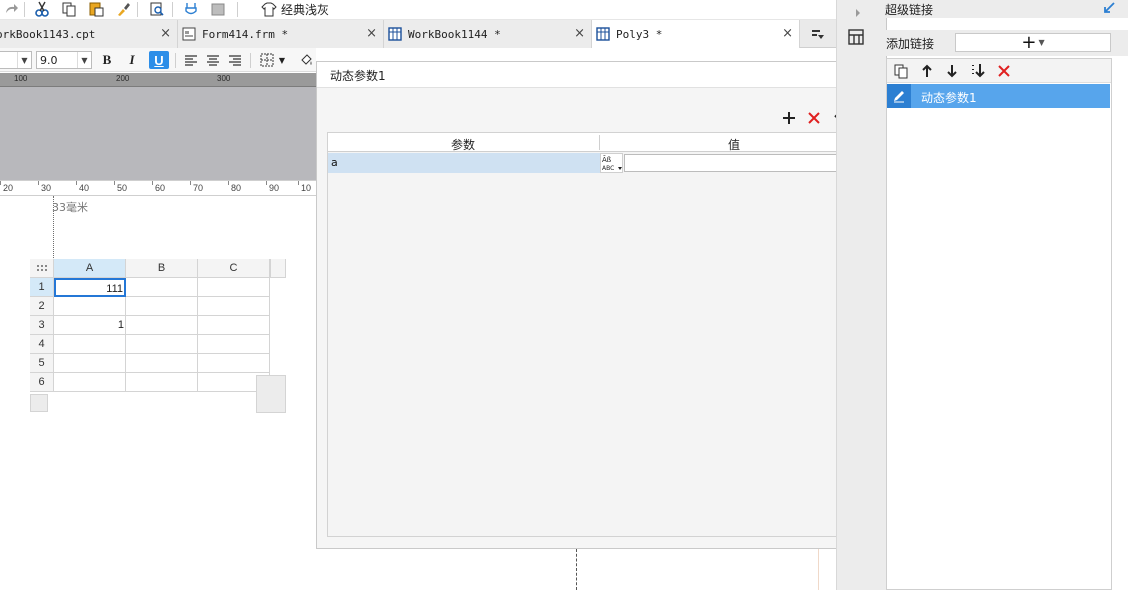  I want to click on tab-poly3: Poly3 * ×, so click(696, 34).